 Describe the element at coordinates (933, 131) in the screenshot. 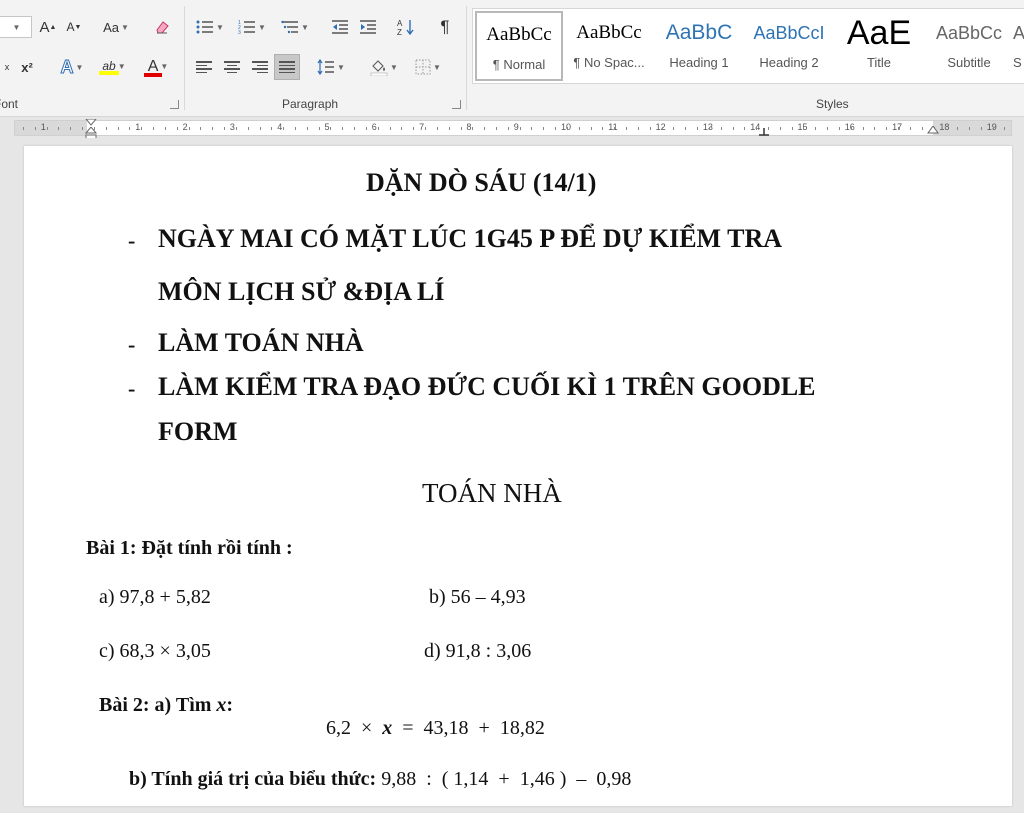

I see `right-indent-marker` at that location.